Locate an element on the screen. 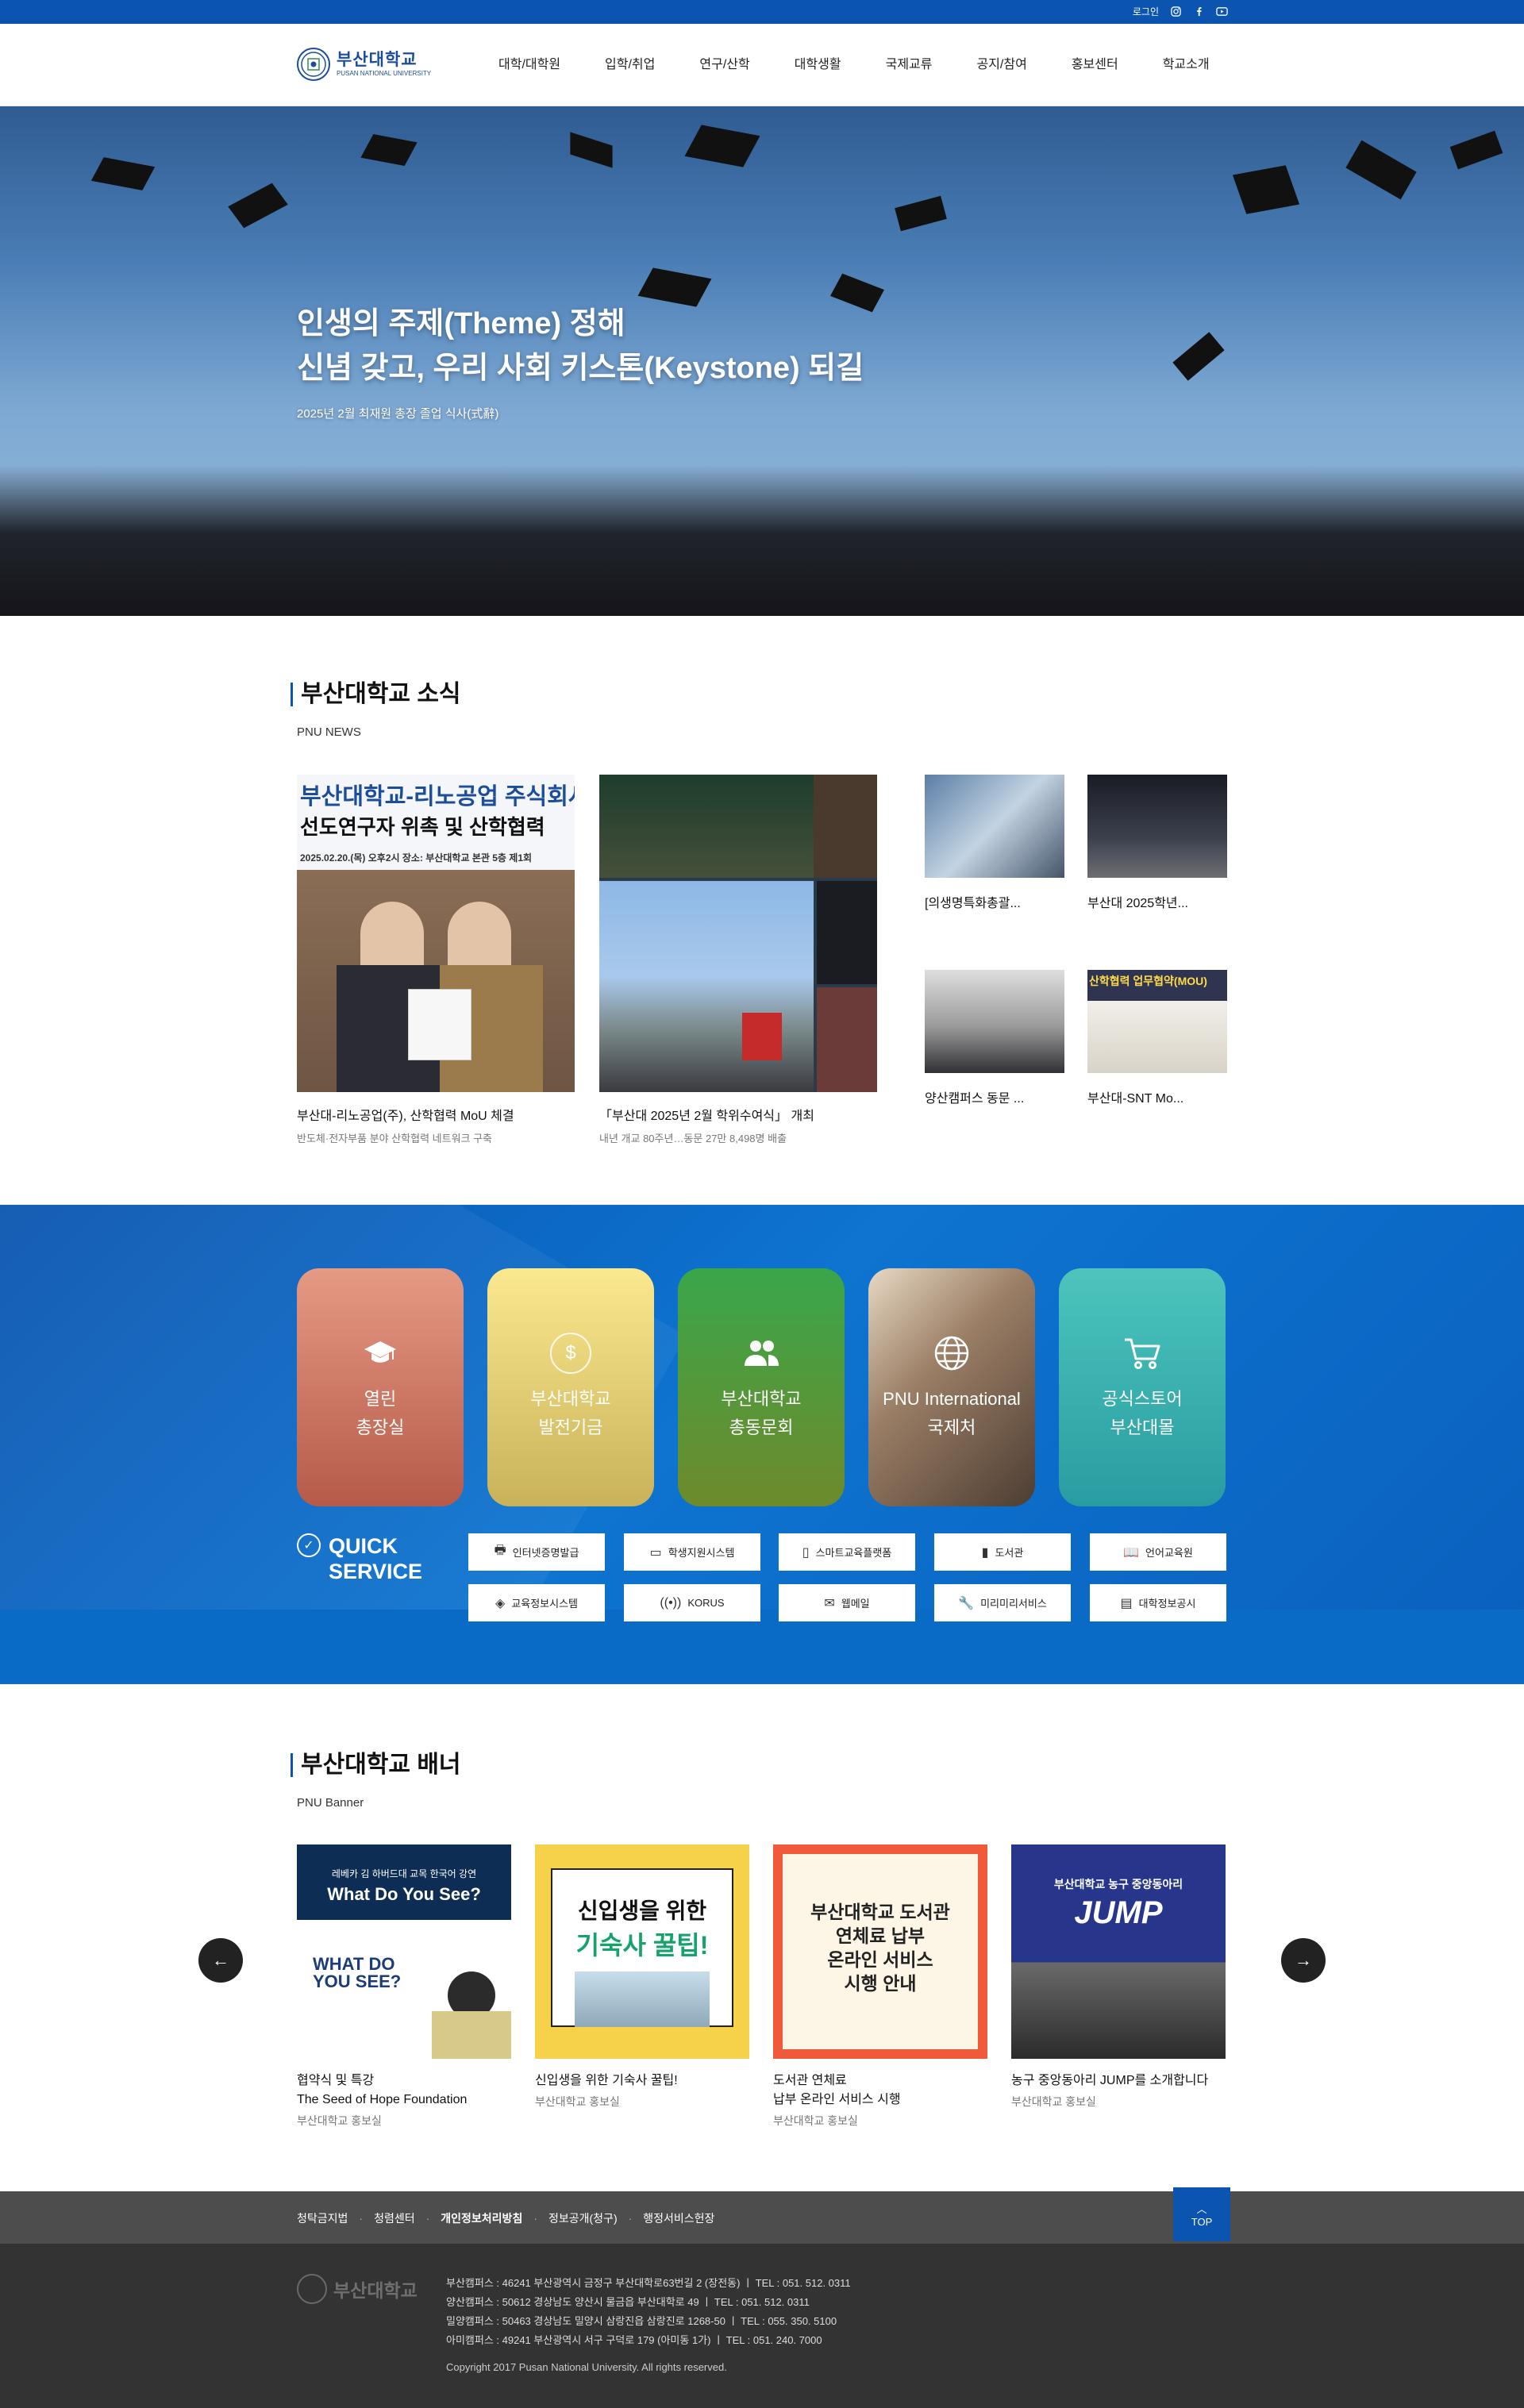 This screenshot has height=2408, width=1524. footer-link: 정보공개(청구) is located at coordinates (583, 2218).